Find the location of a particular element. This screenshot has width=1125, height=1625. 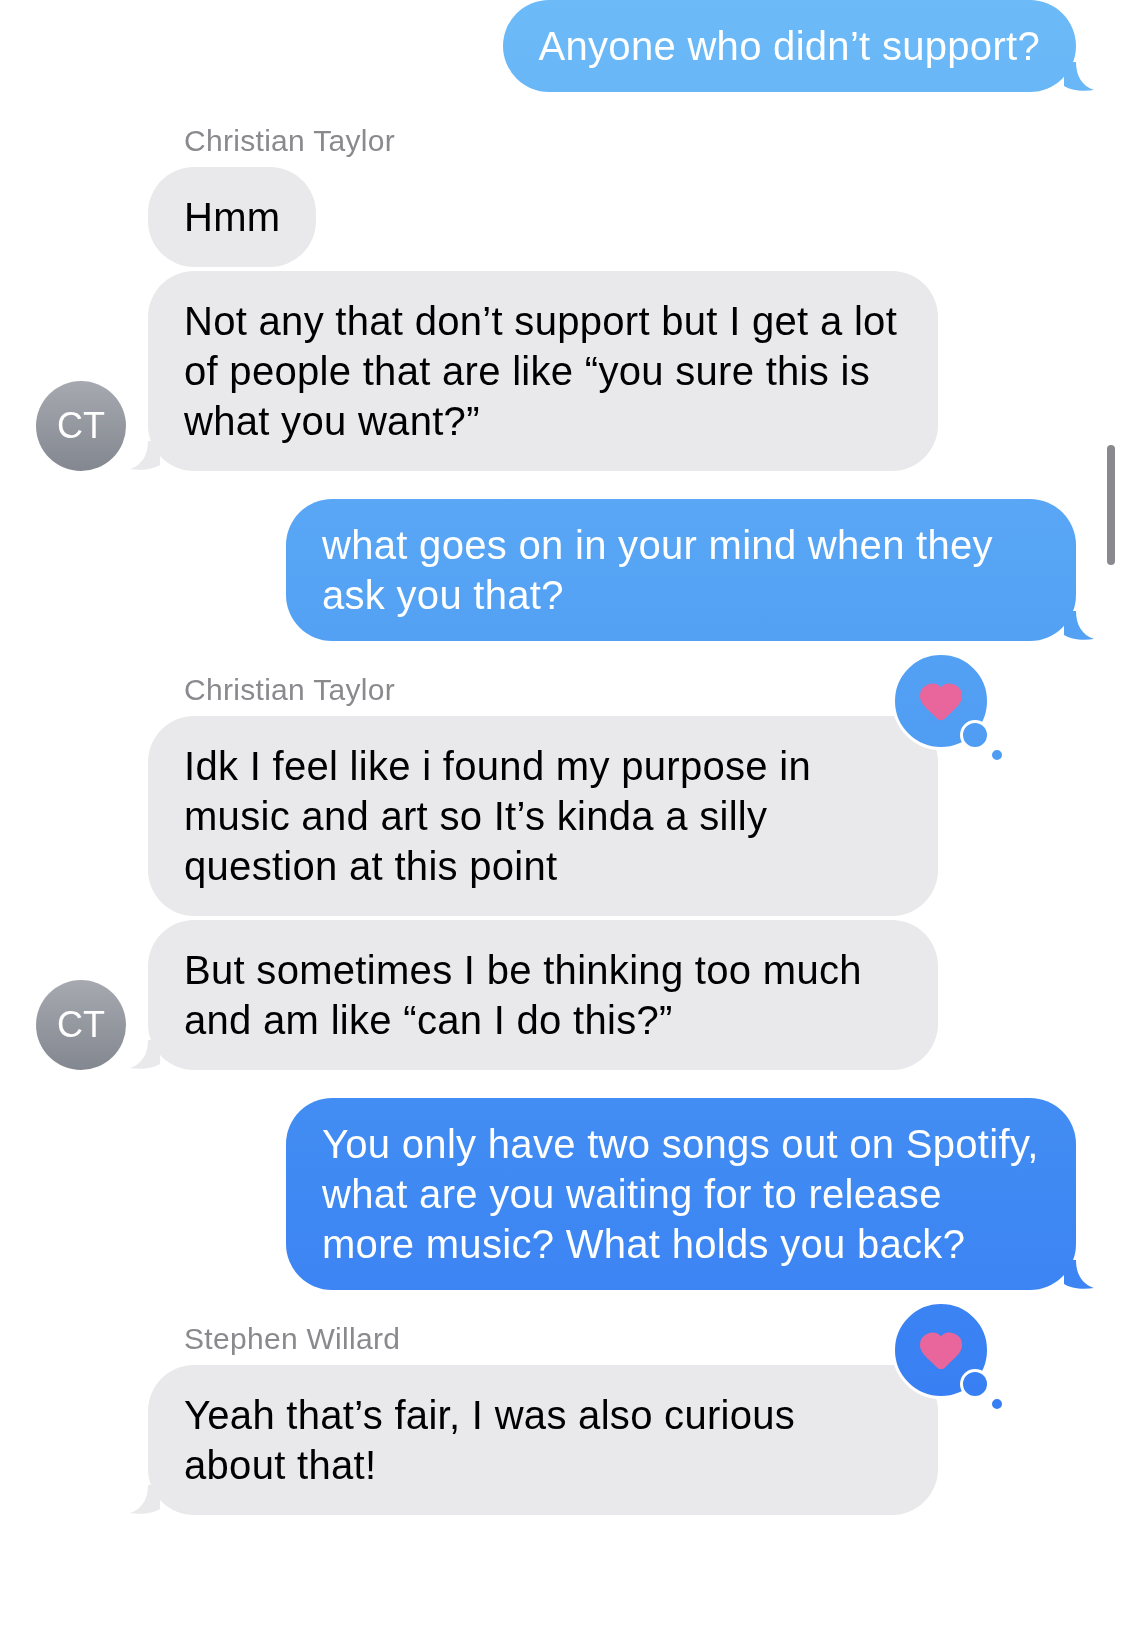

message-bubble: Yeah that’s fair, I was also curious about that! is located at coordinates (543, 1440).